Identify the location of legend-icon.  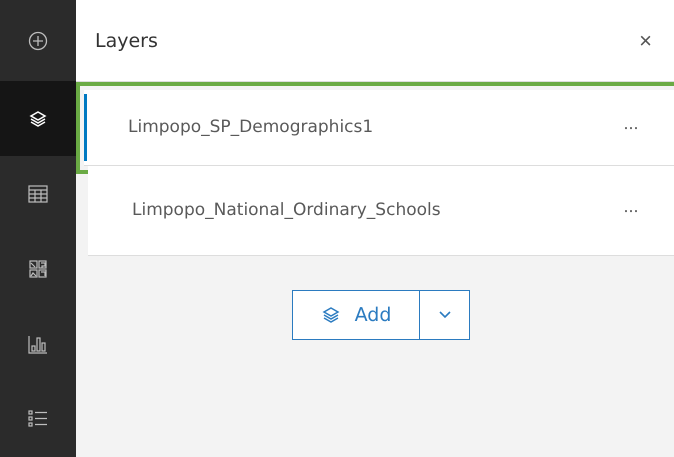
(38, 419).